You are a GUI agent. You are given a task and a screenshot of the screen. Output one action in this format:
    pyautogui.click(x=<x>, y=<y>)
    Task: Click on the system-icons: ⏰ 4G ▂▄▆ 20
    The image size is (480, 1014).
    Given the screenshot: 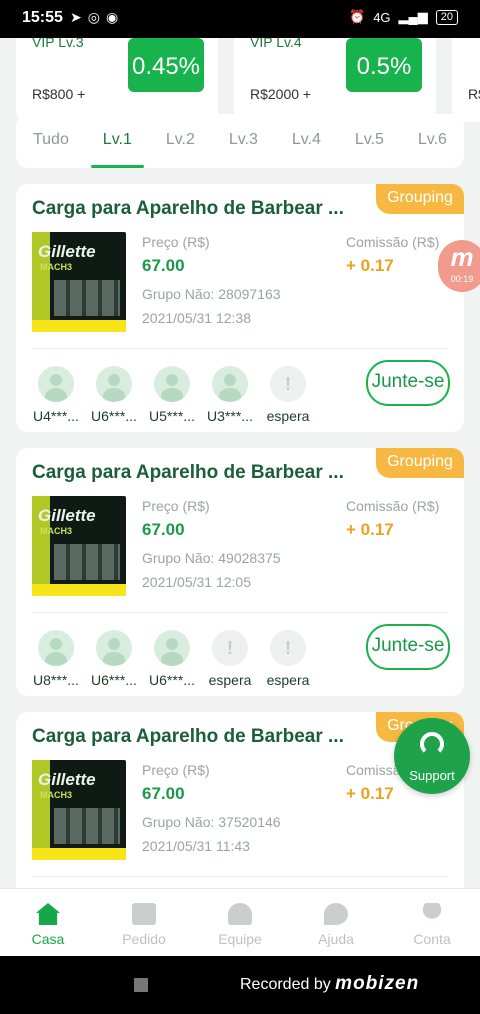 What is the action you would take?
    pyautogui.click(x=403, y=17)
    